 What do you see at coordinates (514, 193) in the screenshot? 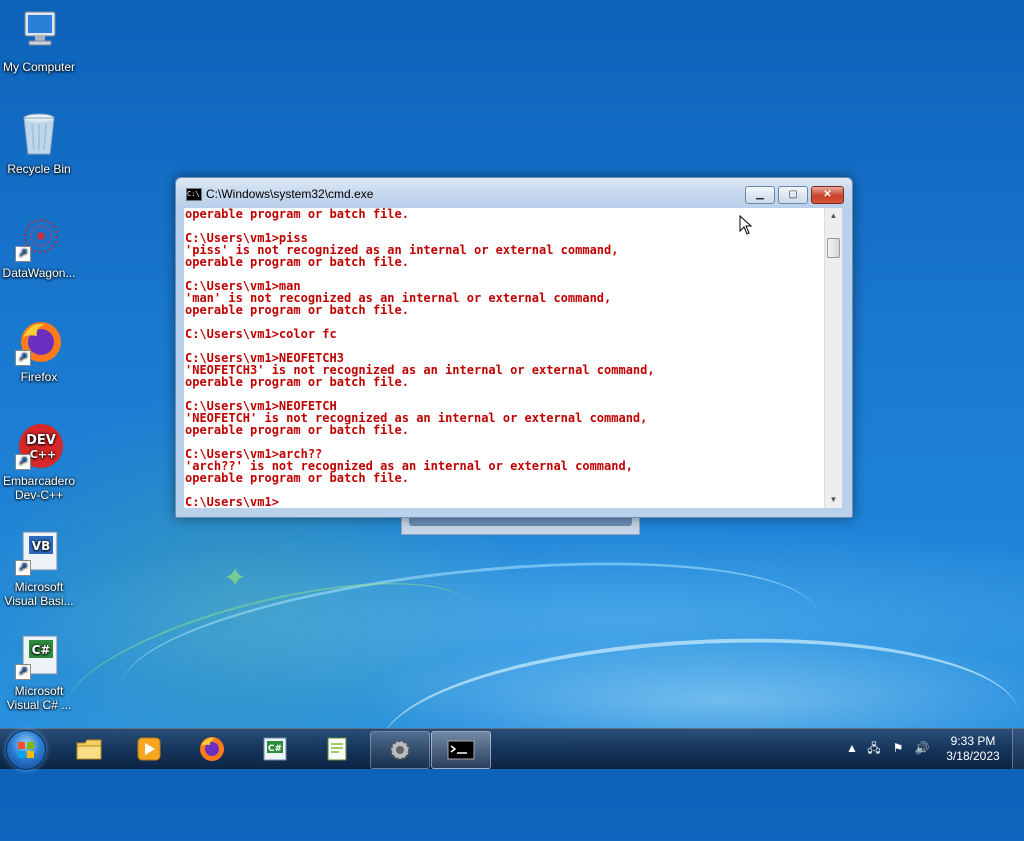
I see `cmd-titlebar: C:\ C:\Windows\system32\cmd.exe ▁ ▢ ✕` at bounding box center [514, 193].